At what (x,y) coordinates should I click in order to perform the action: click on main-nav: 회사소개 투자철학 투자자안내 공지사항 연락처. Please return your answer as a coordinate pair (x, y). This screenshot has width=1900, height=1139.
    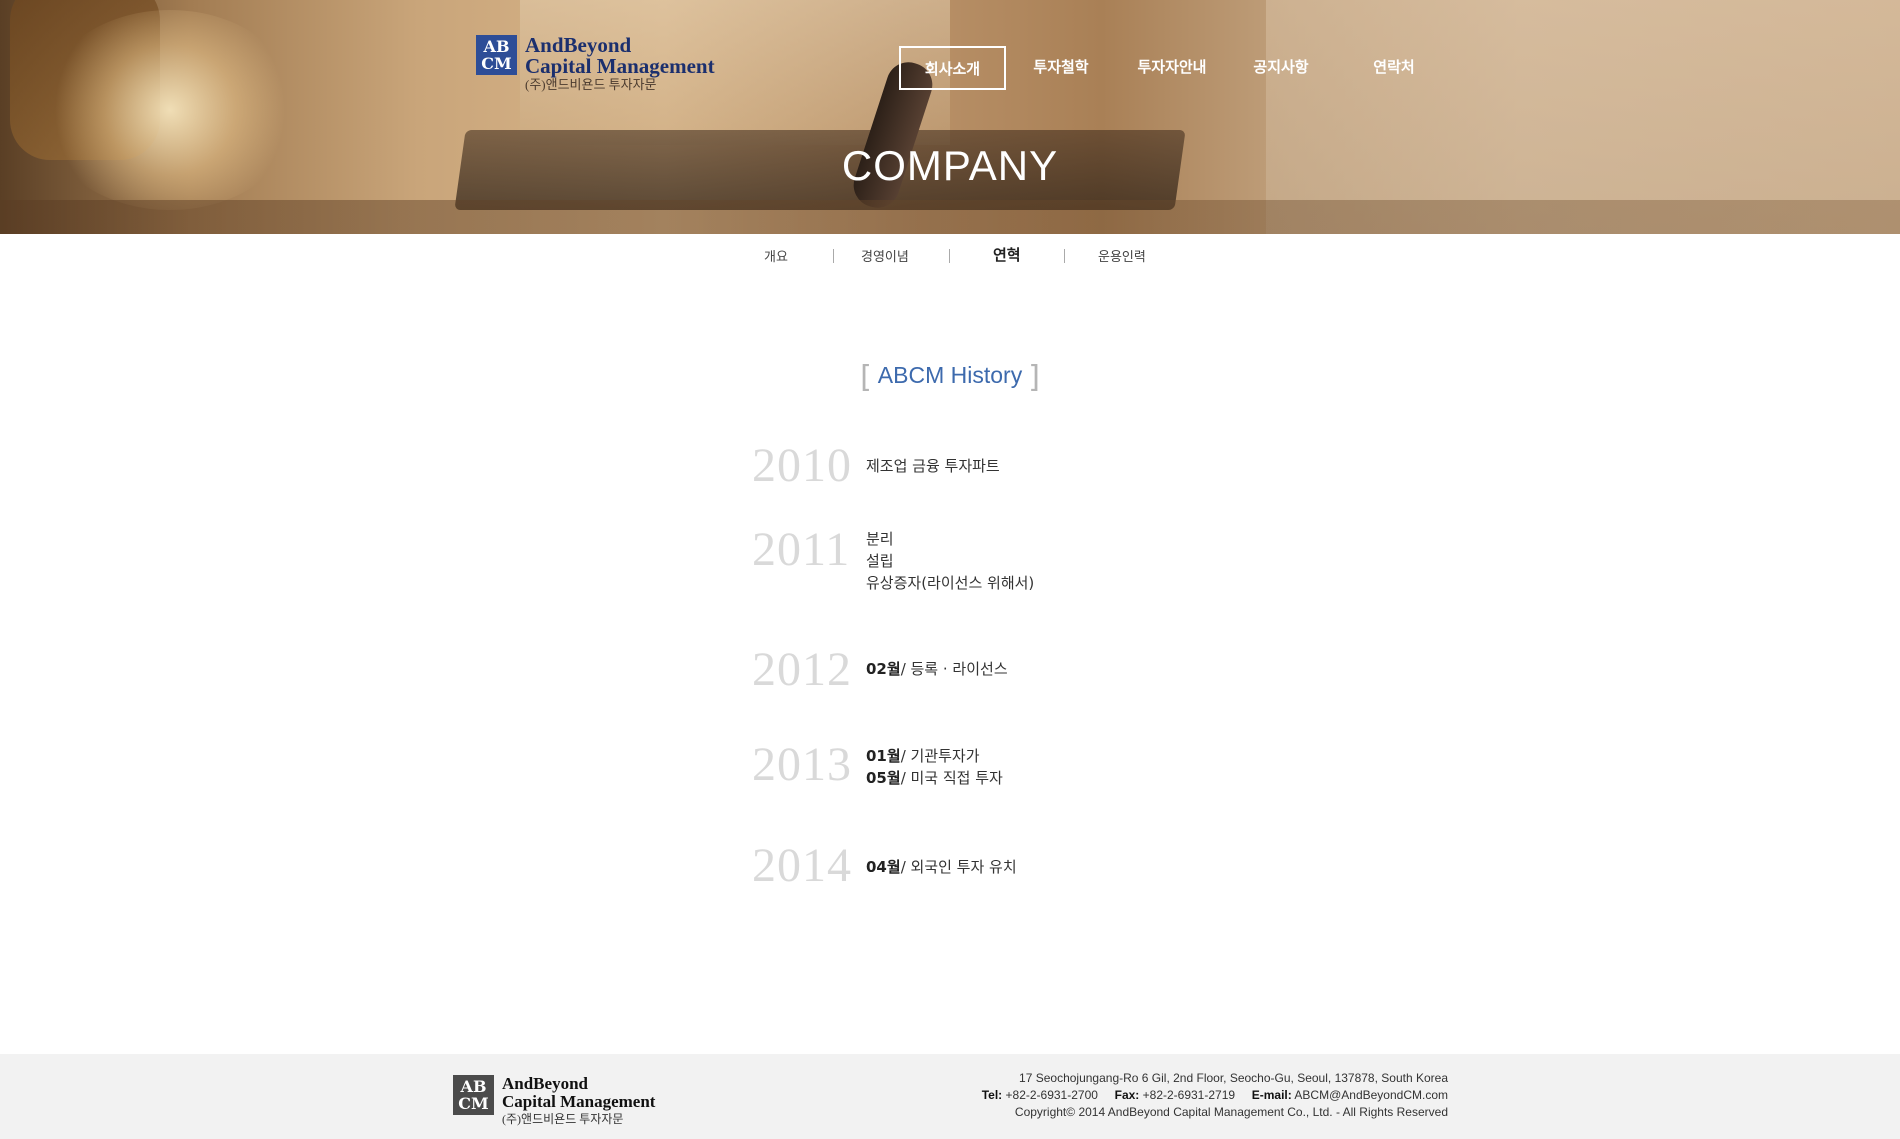
    Looking at the image, I should click on (1176, 68).